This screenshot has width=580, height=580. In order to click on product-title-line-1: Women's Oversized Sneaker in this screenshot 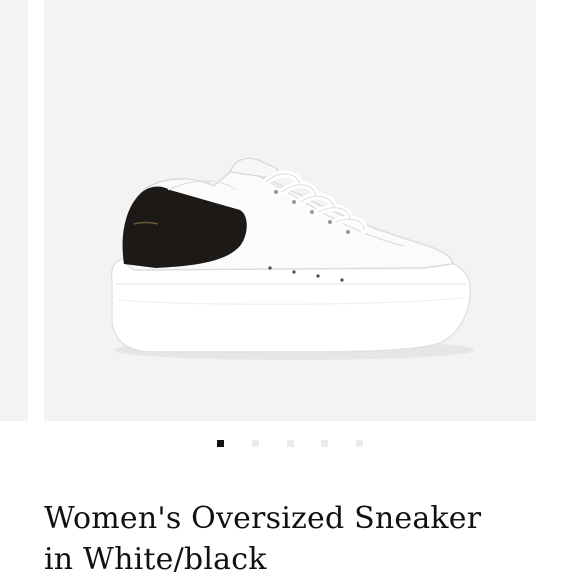, I will do `click(263, 518)`.